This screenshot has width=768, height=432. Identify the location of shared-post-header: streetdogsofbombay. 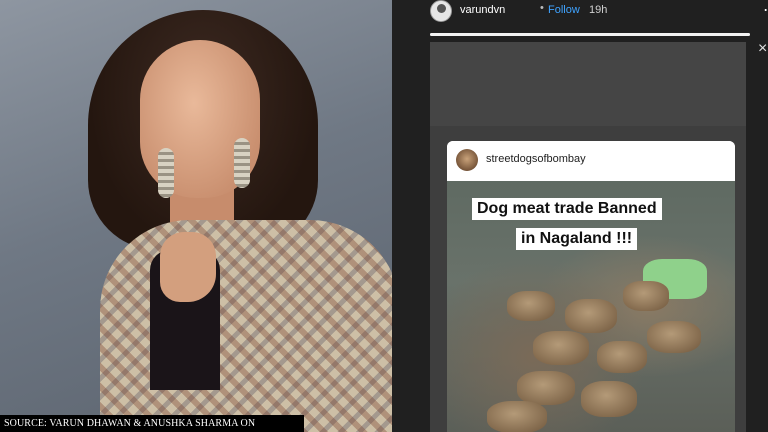
(591, 161).